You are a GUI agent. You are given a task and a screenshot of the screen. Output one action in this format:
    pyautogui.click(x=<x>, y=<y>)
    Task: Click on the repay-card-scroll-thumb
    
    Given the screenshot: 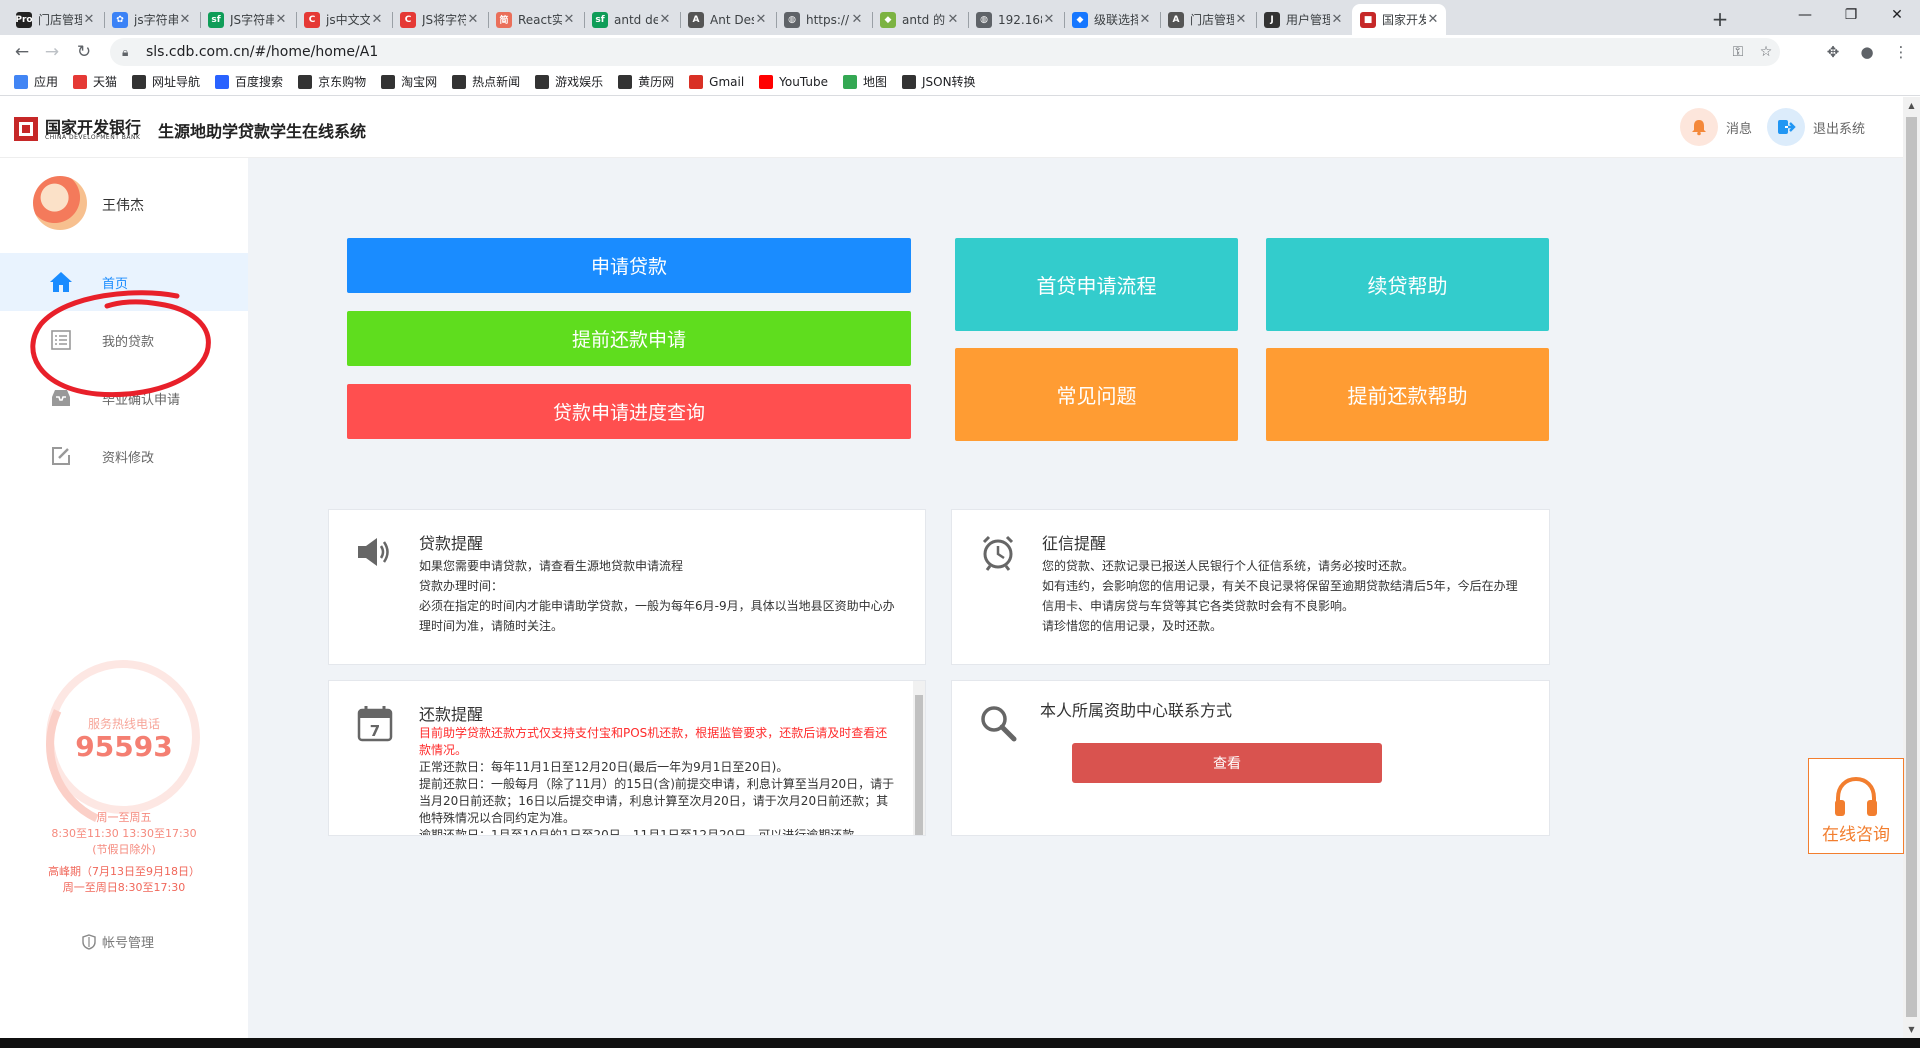 What is the action you would take?
    pyautogui.click(x=919, y=765)
    